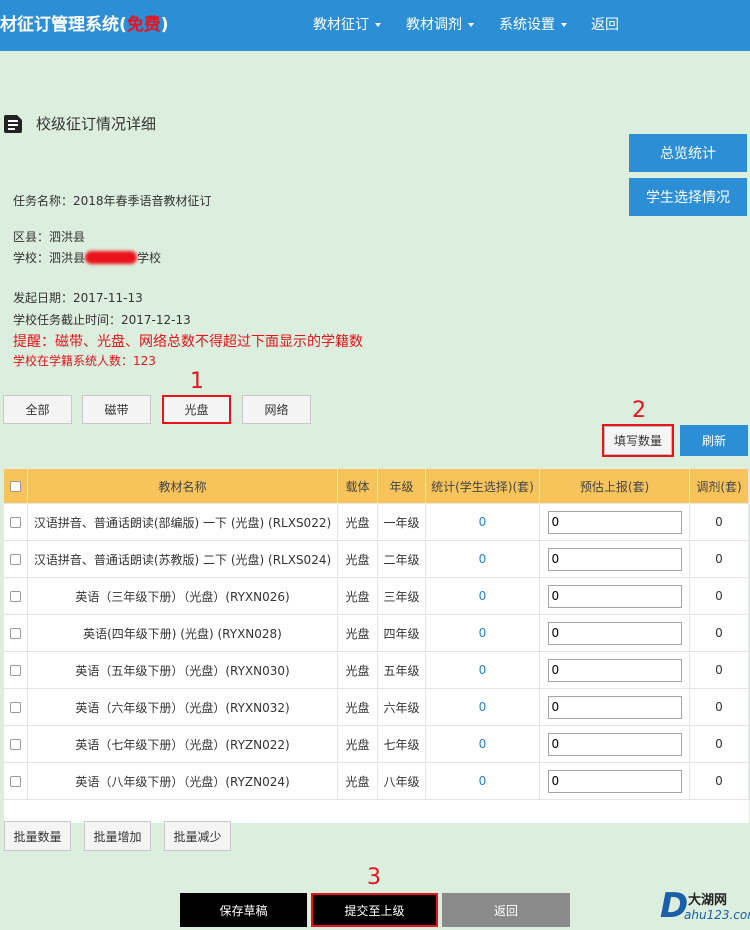 The height and width of the screenshot is (930, 750). I want to click on nav-menu-textbook-order: 教材征订, so click(347, 25).